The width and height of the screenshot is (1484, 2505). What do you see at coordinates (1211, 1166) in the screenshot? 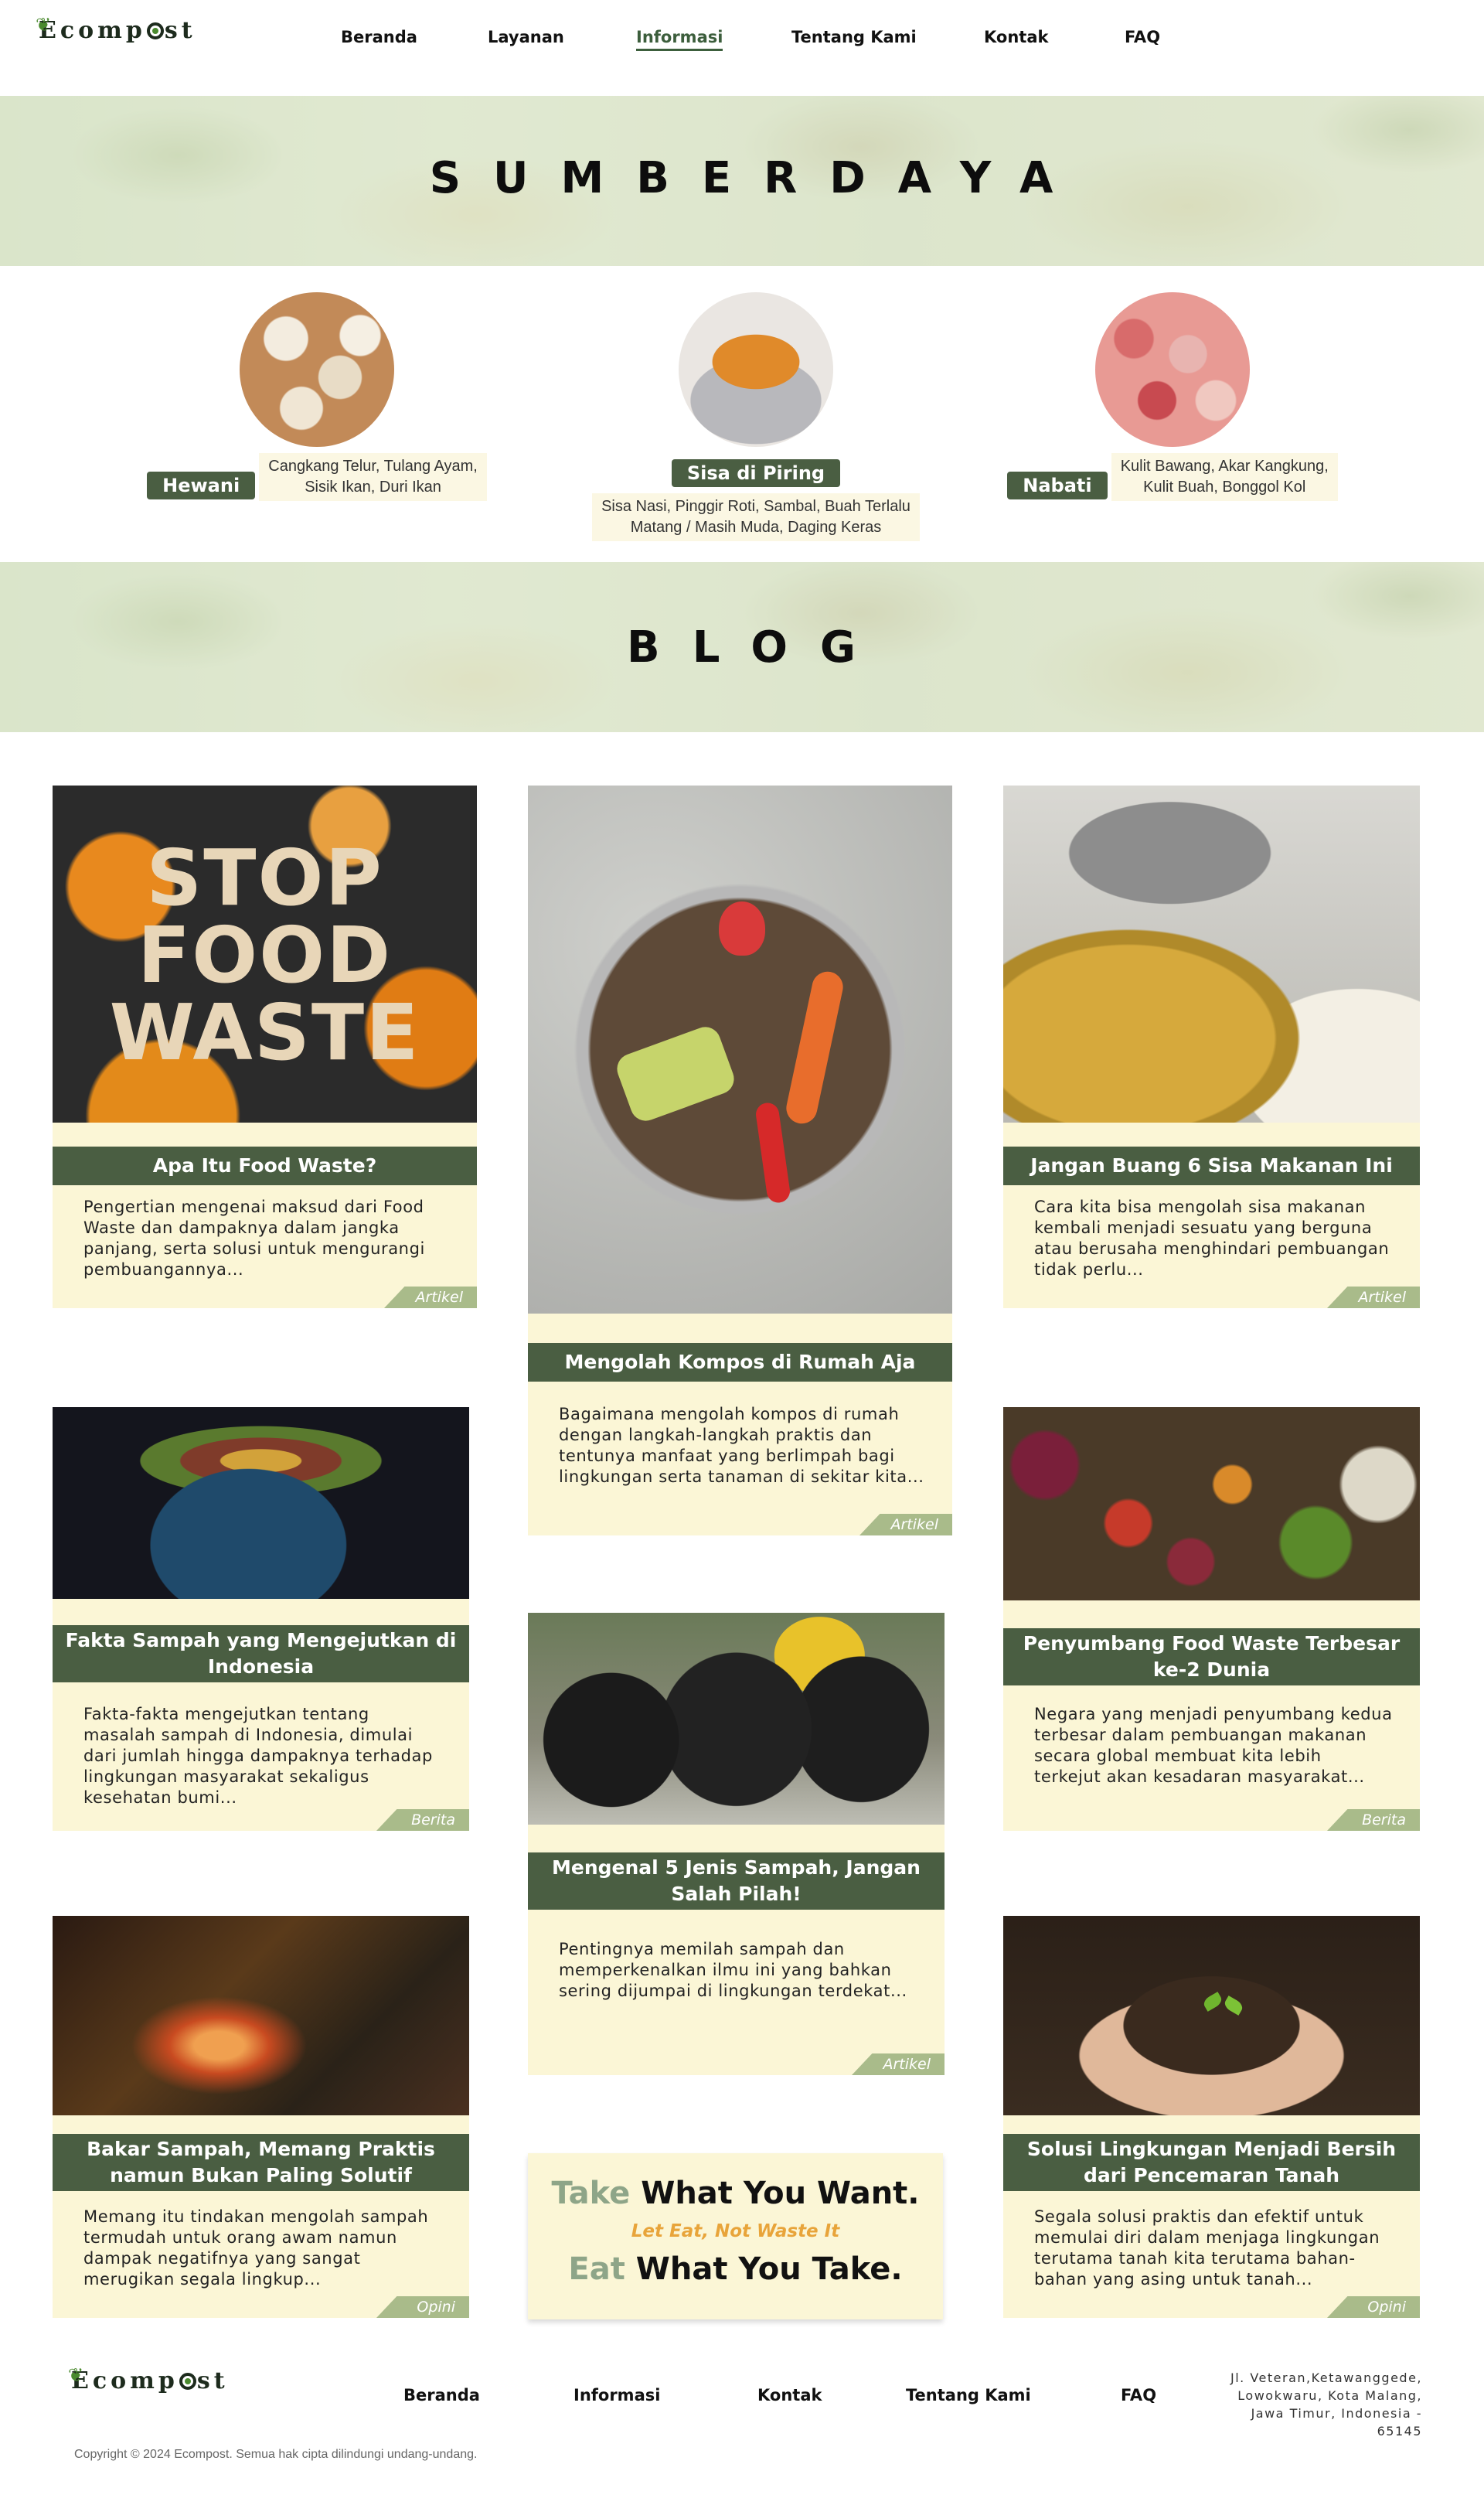
I see `blog-card-title: Jangan Buang 6 Sisa Makanan Ini` at bounding box center [1211, 1166].